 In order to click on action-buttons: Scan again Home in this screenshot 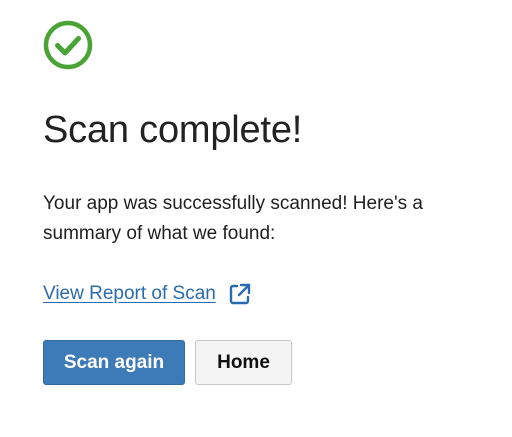, I will do `click(263, 362)`.